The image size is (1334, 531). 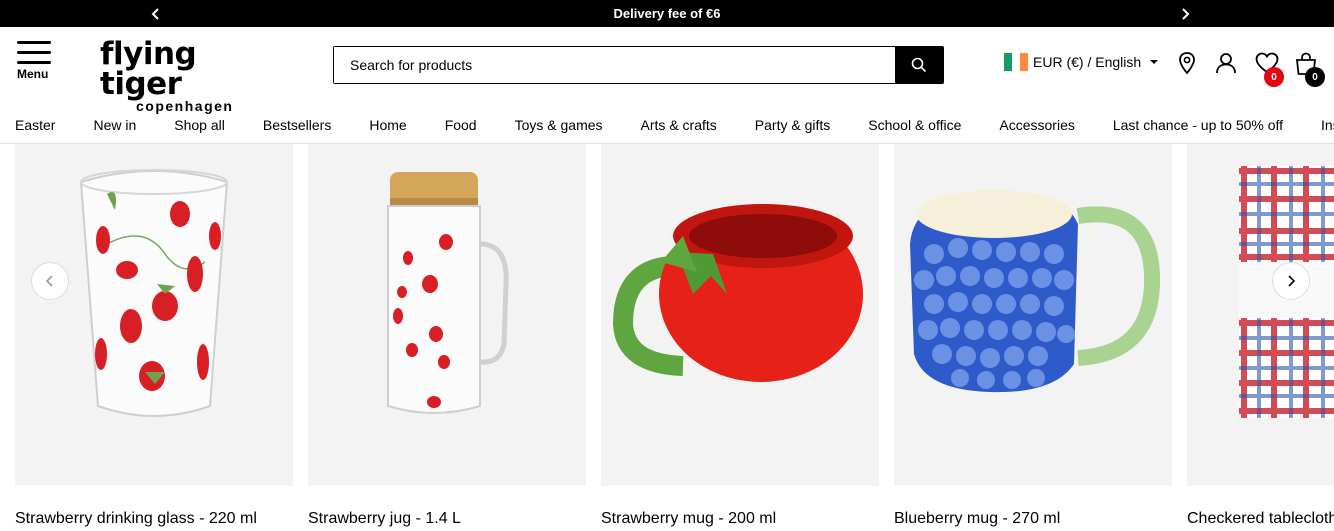 What do you see at coordinates (33, 74) in the screenshot?
I see `menu-label: Menu` at bounding box center [33, 74].